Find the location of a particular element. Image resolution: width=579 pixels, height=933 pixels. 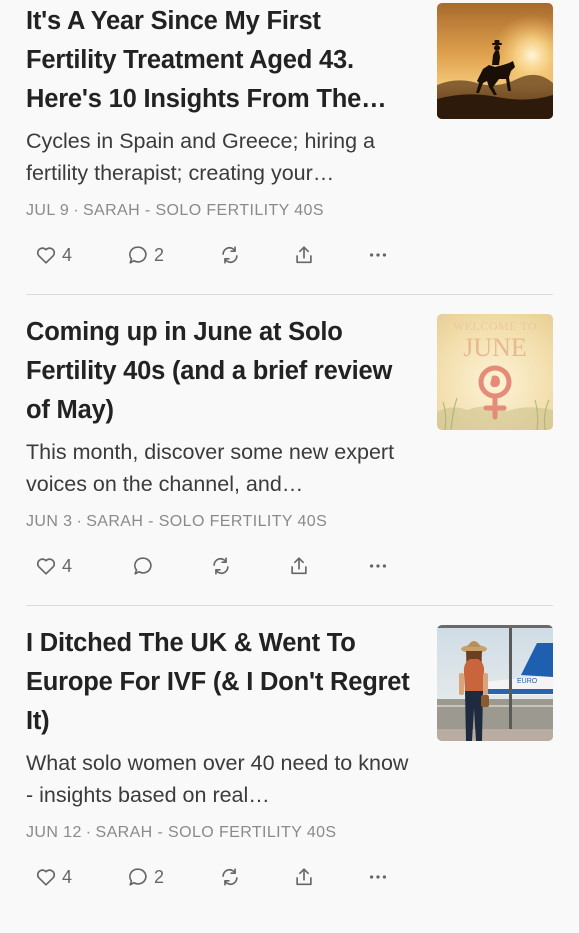

post-actions: 4 is located at coordinates (289, 566).